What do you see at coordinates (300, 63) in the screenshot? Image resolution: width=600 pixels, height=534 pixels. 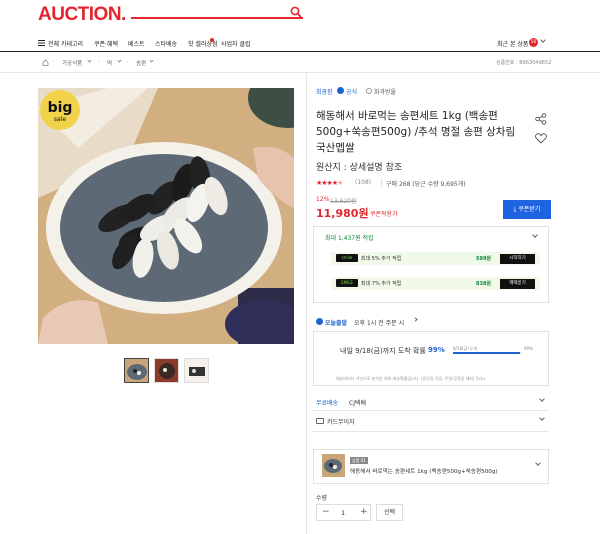 I see `breadcrumb: › 가공식품 › 떡 › 송편 상품번호 : B663049652` at bounding box center [300, 63].